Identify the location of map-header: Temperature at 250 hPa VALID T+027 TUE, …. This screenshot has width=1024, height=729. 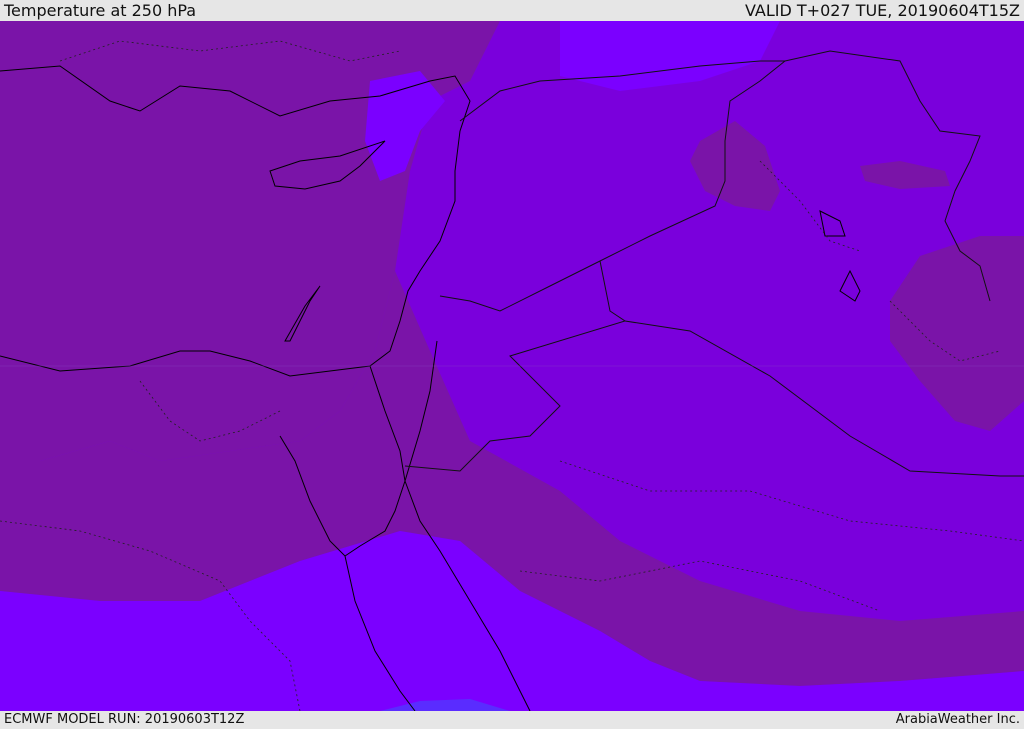
(512, 10).